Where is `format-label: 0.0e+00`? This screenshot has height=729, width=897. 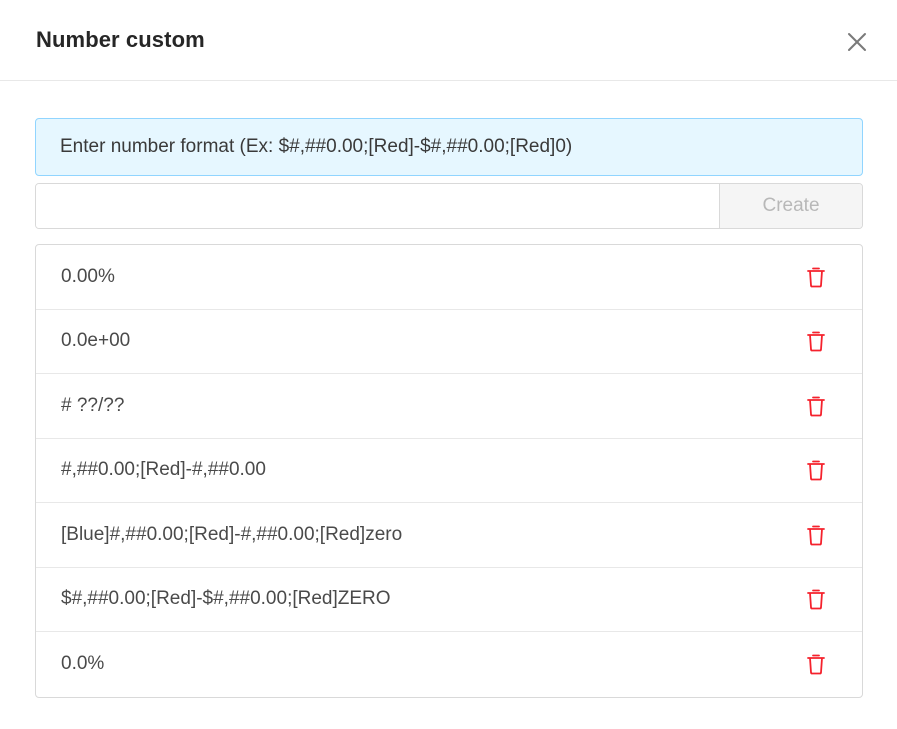
format-label: 0.0e+00 is located at coordinates (95, 341).